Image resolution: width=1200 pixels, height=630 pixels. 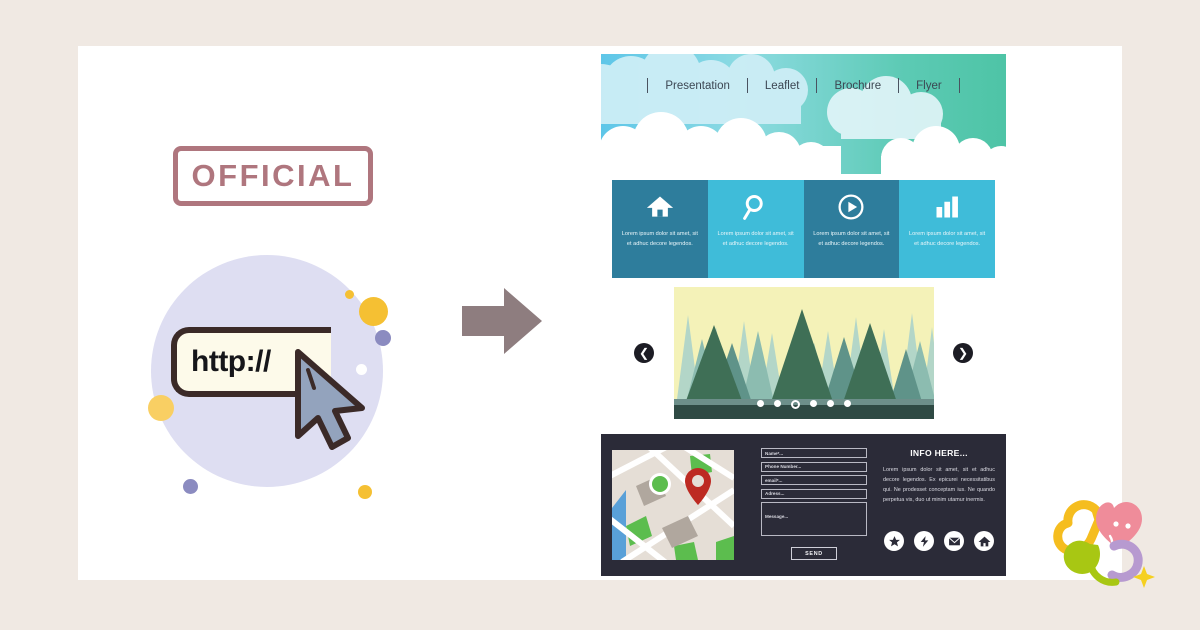 What do you see at coordinates (795, 404) in the screenshot?
I see `carousel-dot-active` at bounding box center [795, 404].